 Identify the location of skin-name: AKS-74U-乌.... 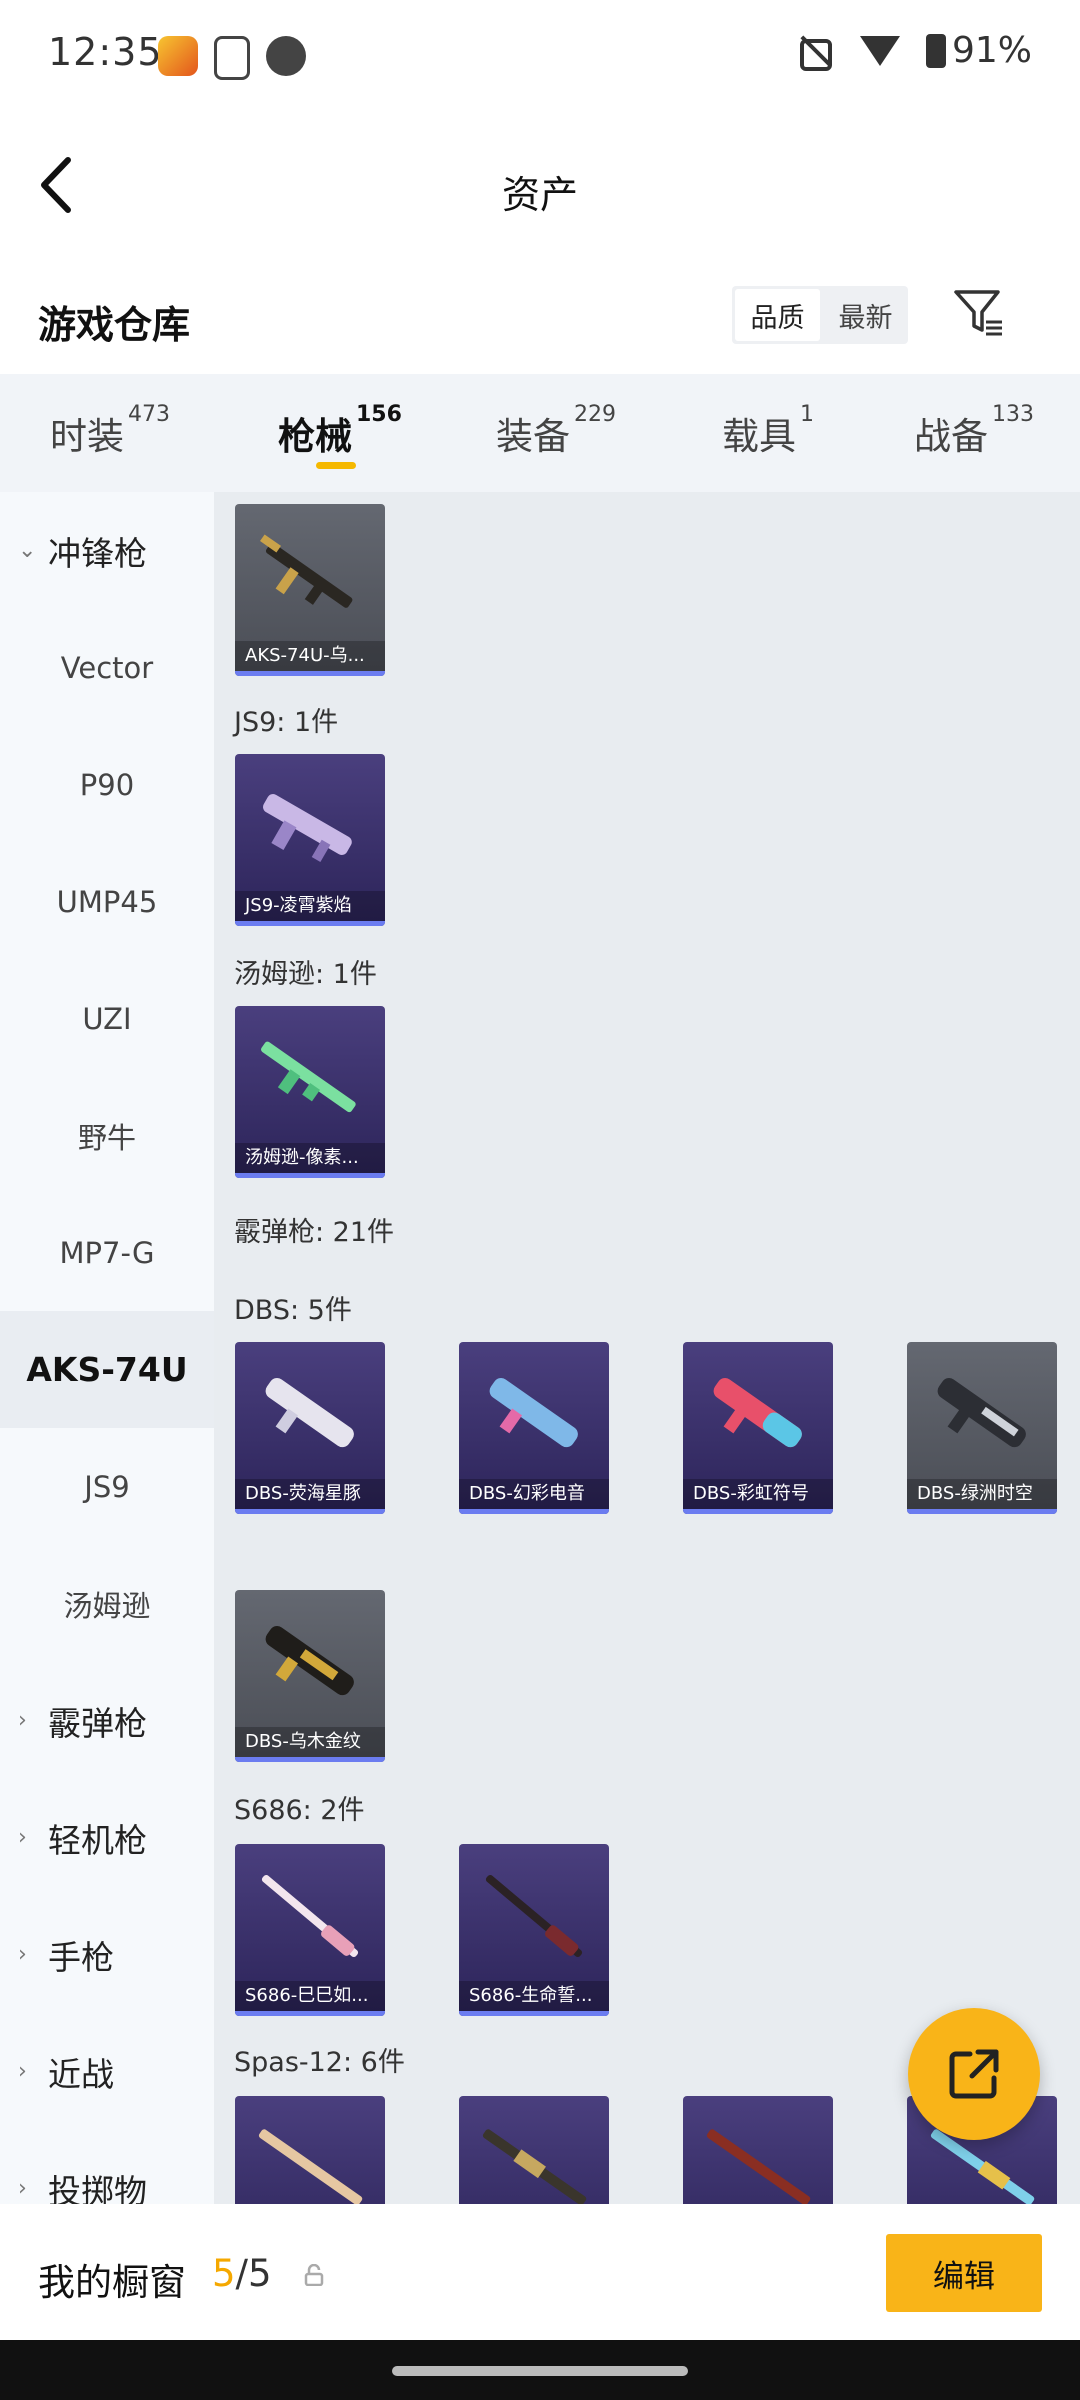
(310, 656).